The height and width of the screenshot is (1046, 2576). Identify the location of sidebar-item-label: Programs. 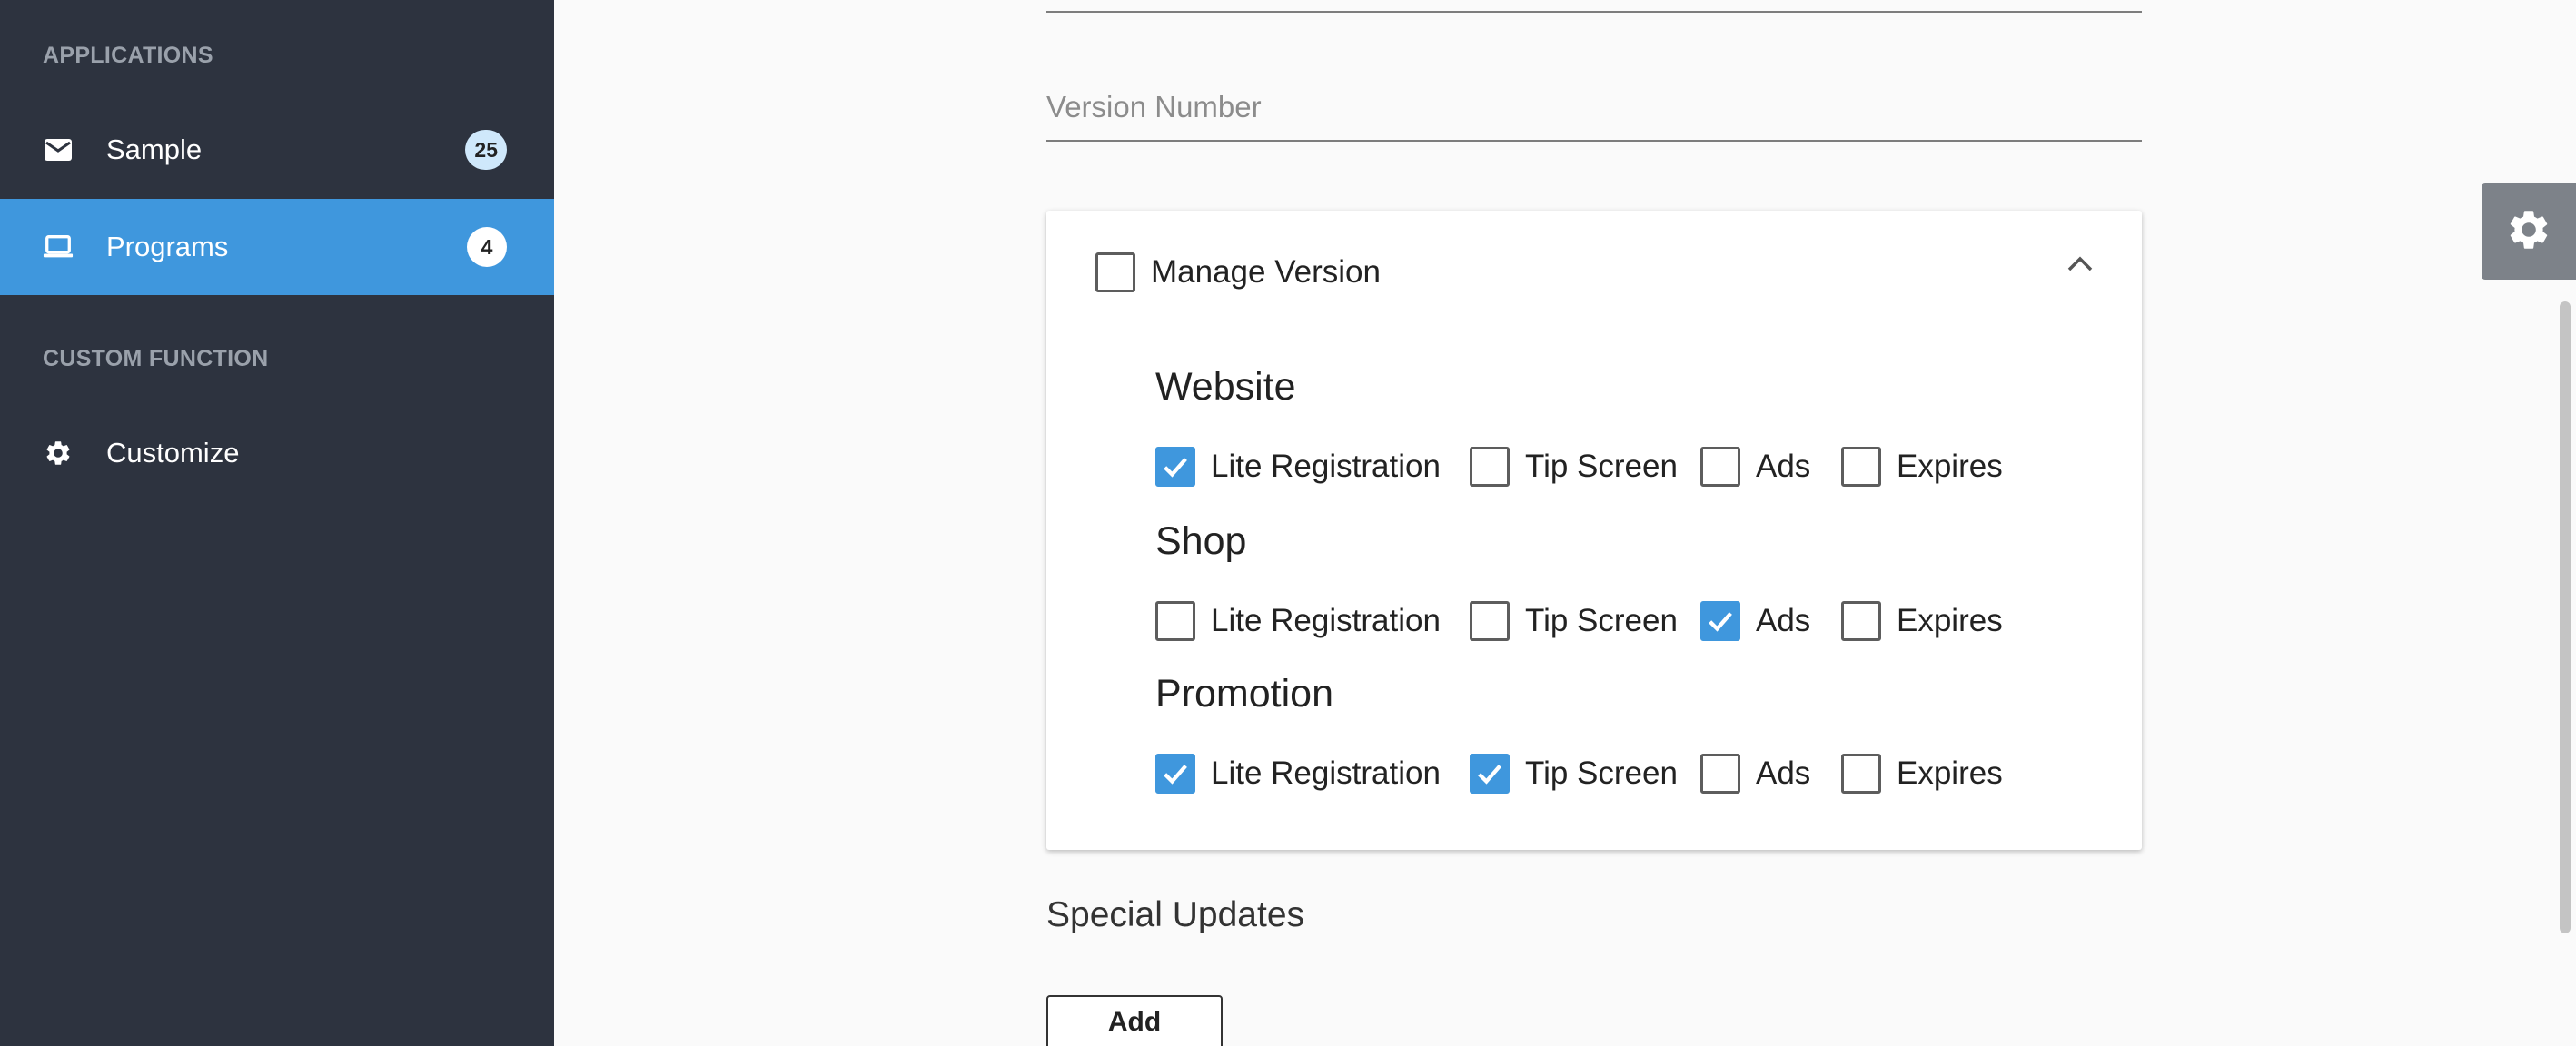
(167, 246).